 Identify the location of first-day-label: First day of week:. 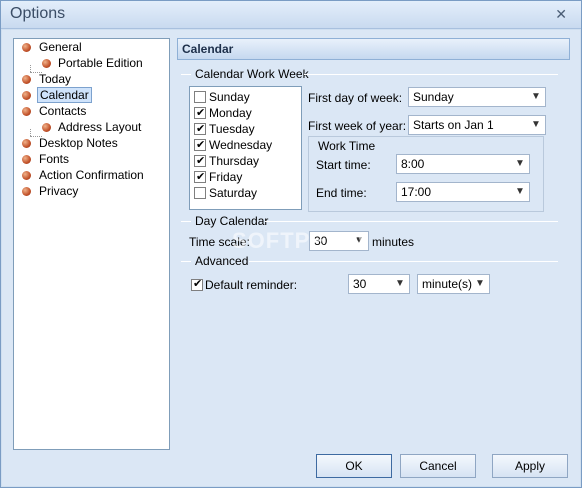
(355, 98).